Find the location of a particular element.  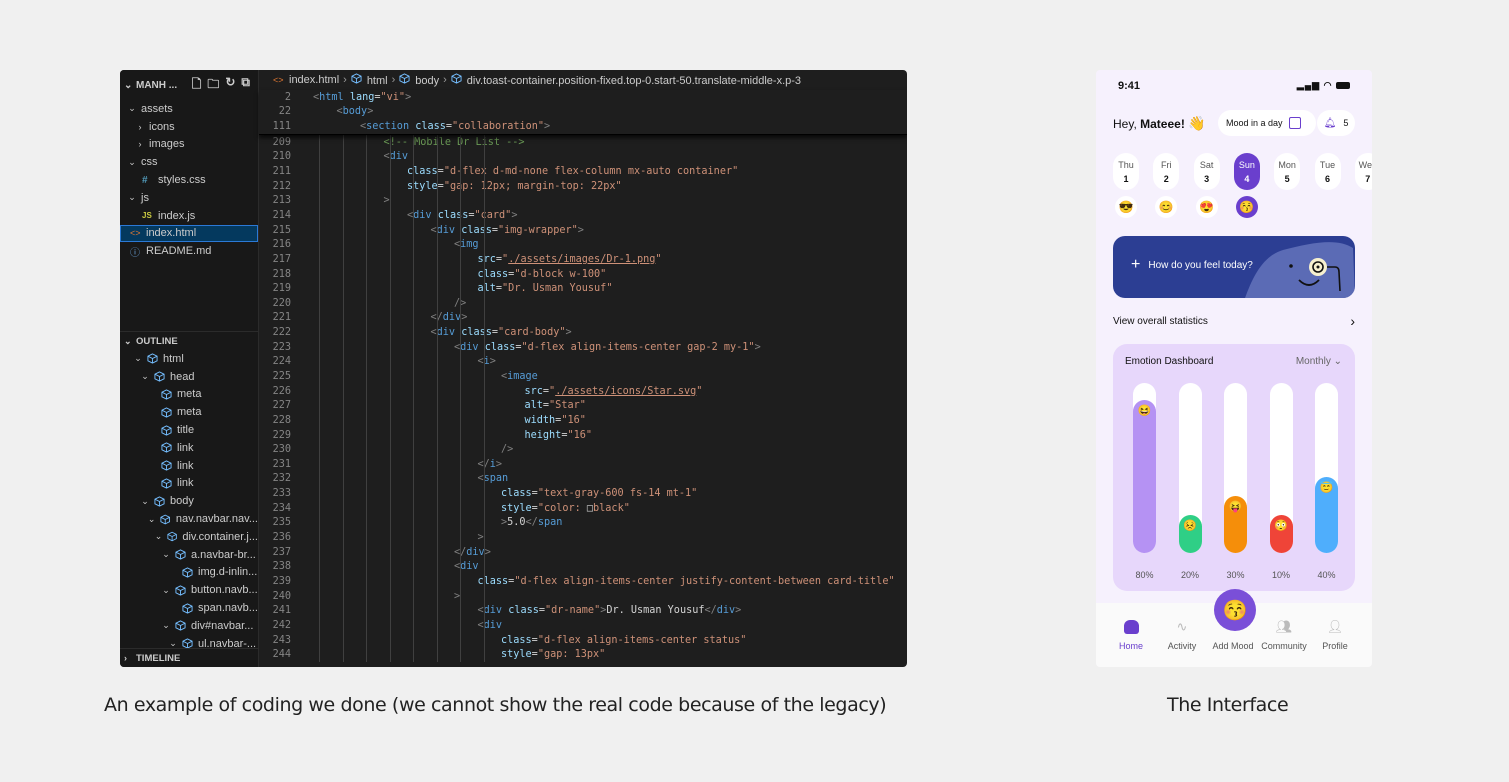

outline-item: ⌄ body is located at coordinates (189, 501).